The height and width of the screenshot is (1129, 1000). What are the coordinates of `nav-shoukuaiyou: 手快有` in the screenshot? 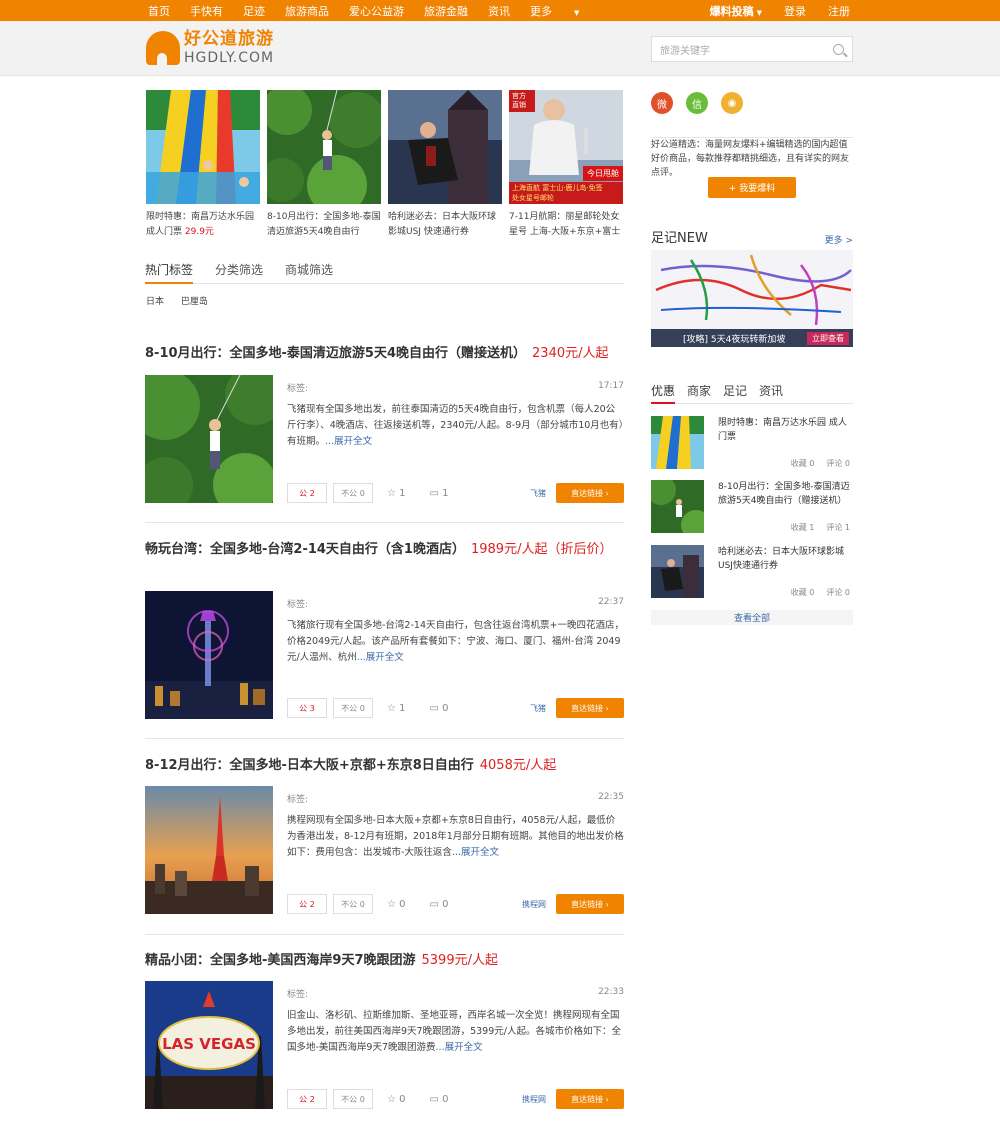 It's located at (206, 11).